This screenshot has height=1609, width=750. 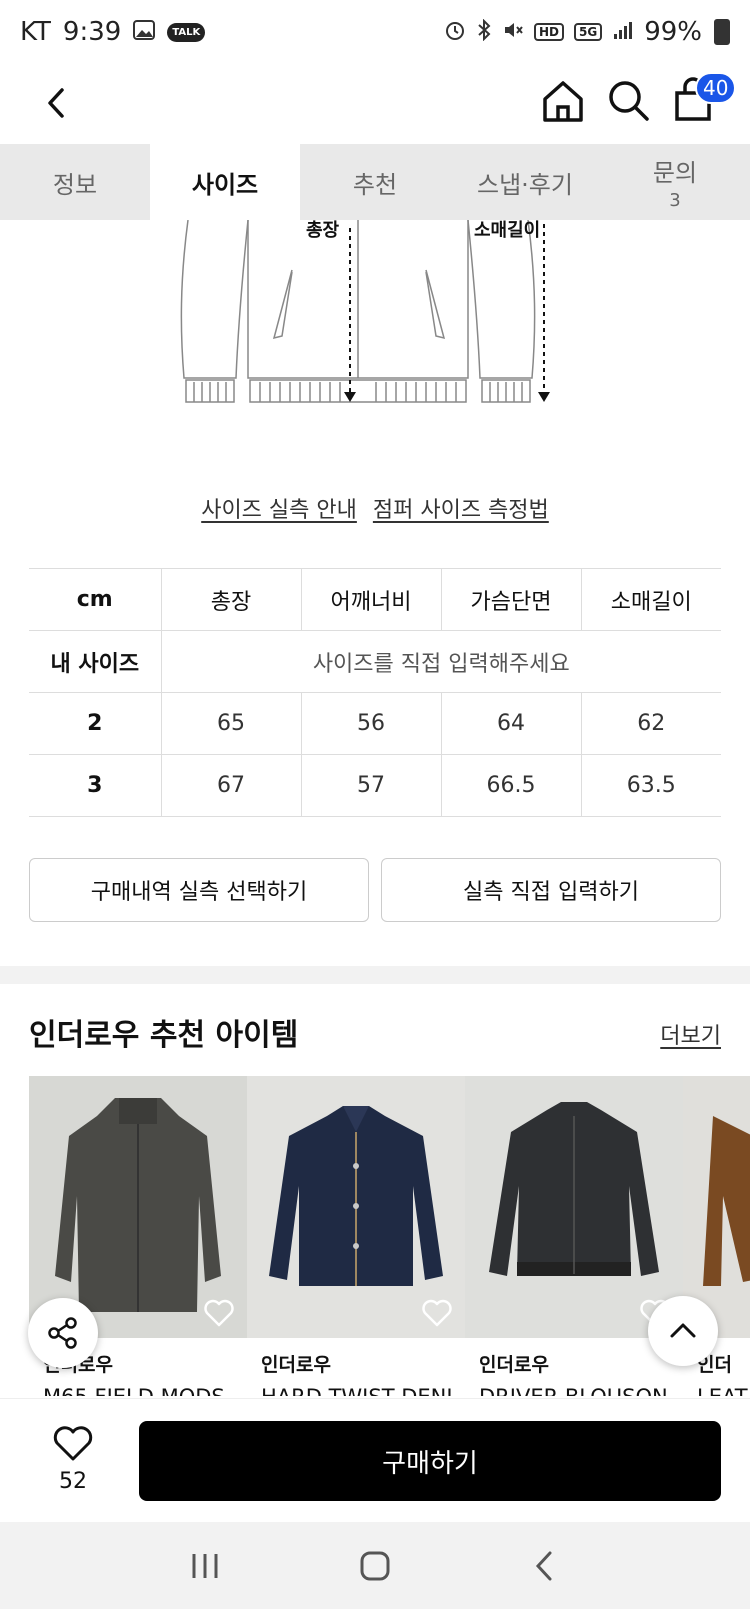 I want to click on size-guide-links: 사이즈 실측 안내 점퍼 사이즈 측정법, so click(x=375, y=508).